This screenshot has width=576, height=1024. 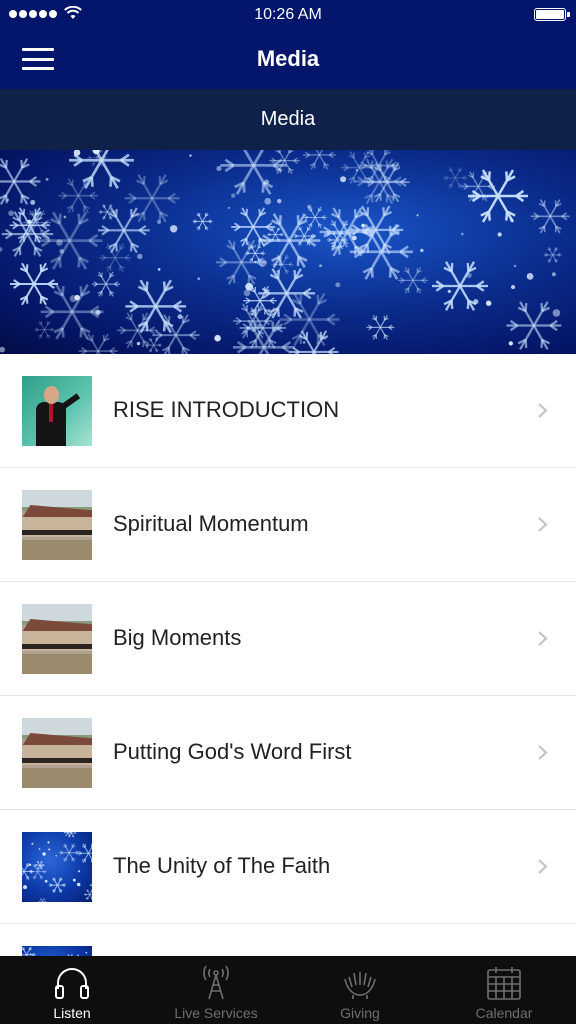 I want to click on media-item, so click(x=288, y=940).